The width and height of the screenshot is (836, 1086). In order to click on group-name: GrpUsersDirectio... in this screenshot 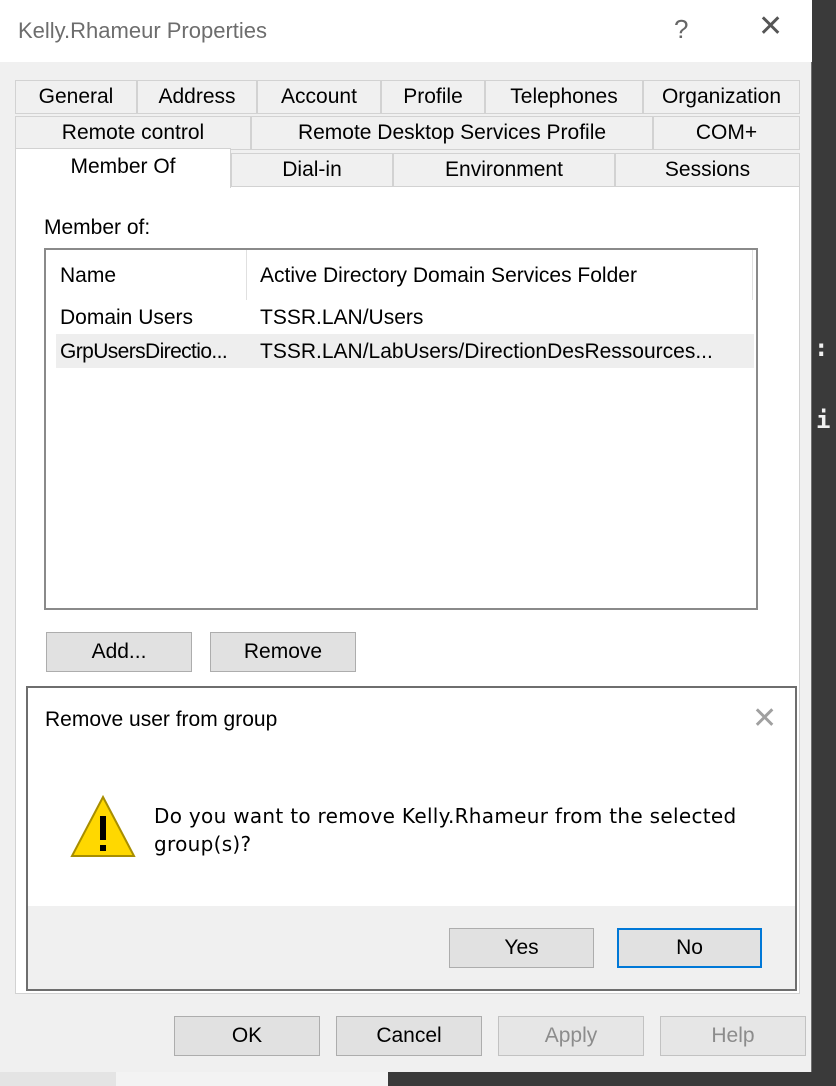, I will do `click(144, 351)`.